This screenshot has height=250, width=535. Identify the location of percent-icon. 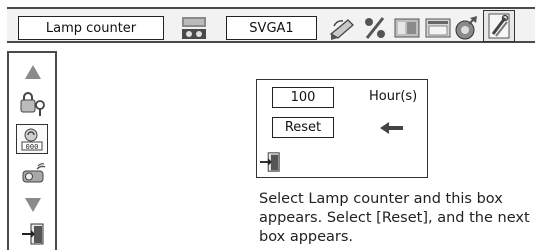
(375, 28).